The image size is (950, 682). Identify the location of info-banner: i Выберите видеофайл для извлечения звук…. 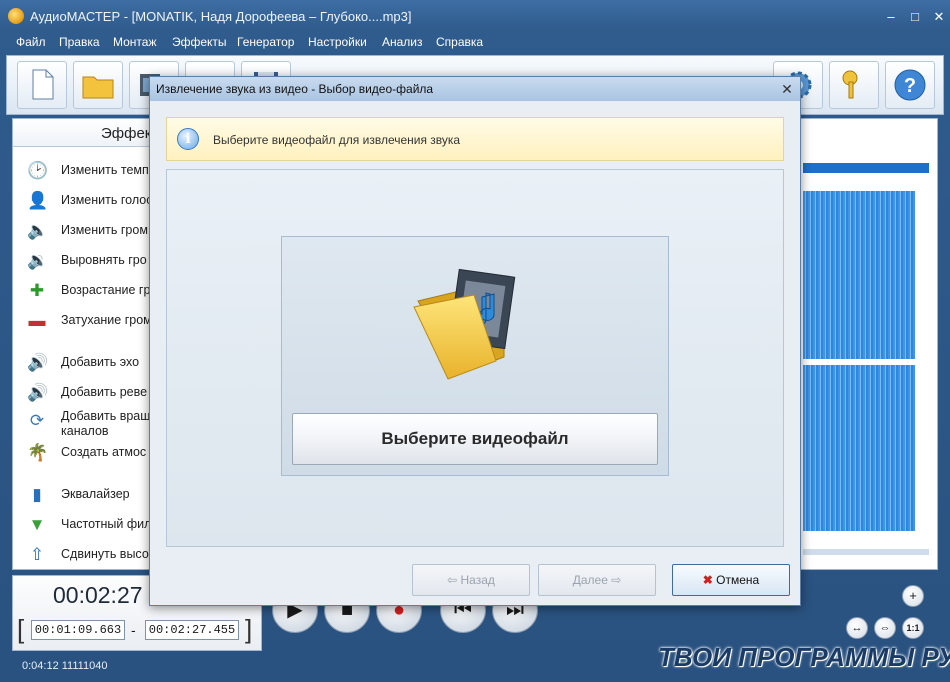
(475, 139).